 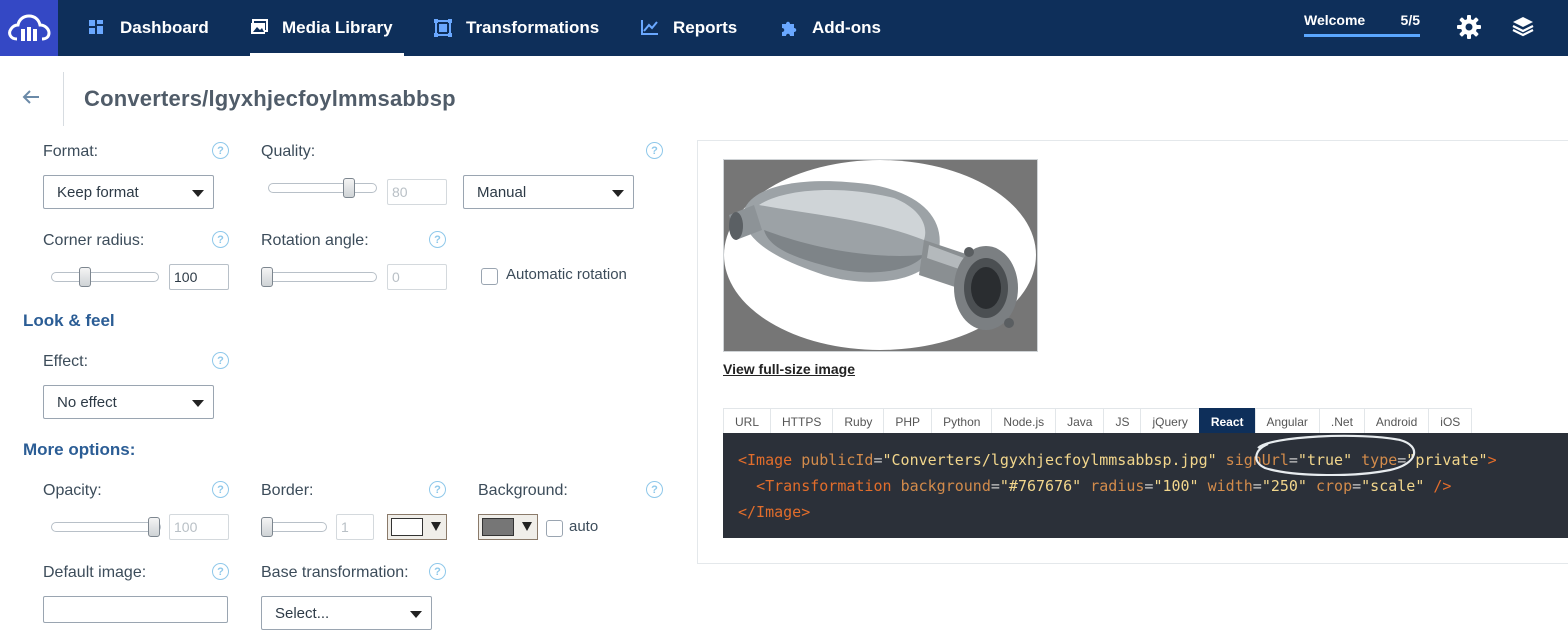 What do you see at coordinates (135, 609) in the screenshot?
I see `default-image-input` at bounding box center [135, 609].